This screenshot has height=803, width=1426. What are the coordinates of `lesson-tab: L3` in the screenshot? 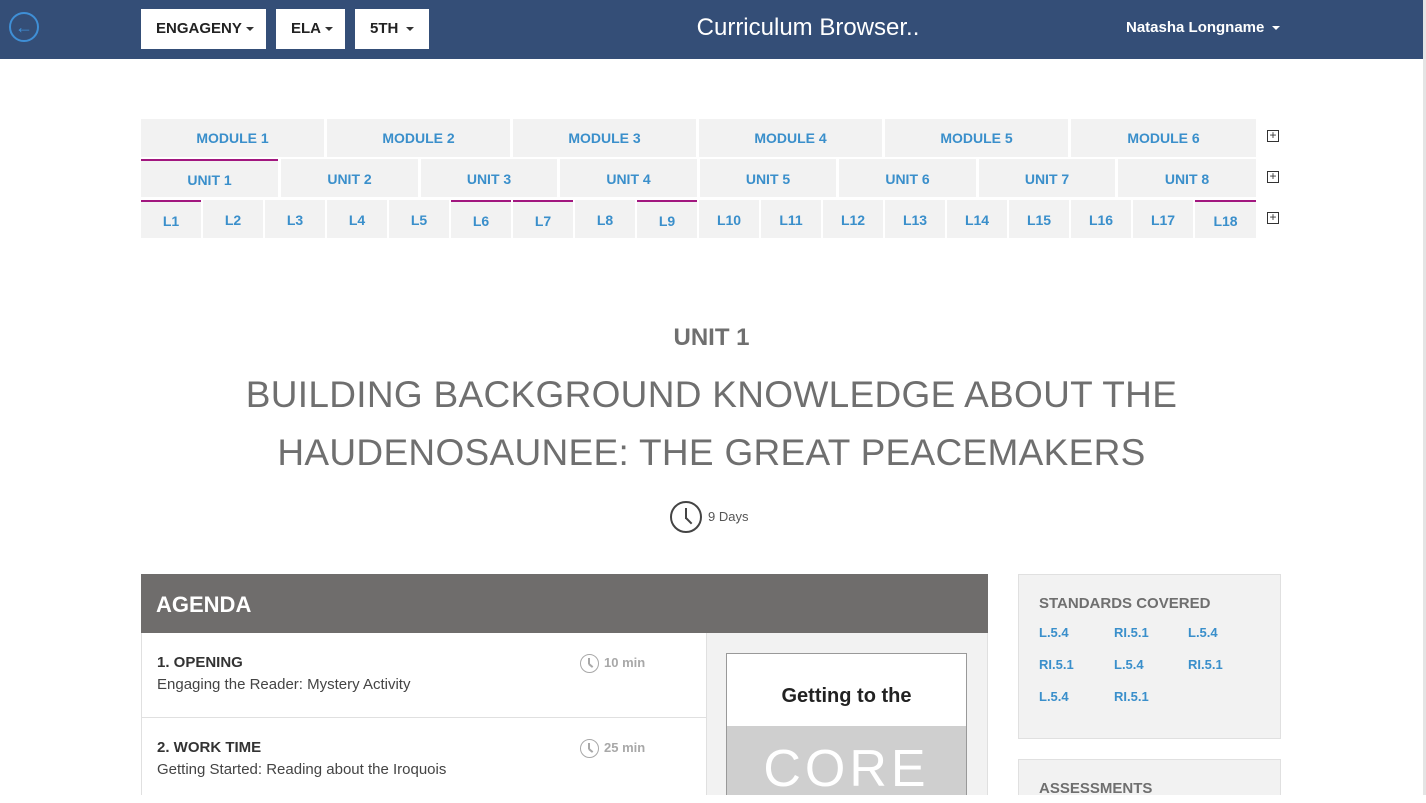 It's located at (295, 219).